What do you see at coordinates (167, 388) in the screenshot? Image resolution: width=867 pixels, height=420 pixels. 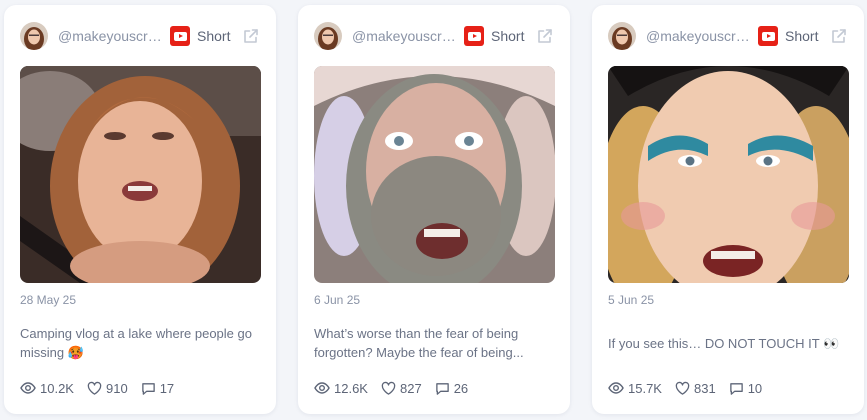 I see `comments-count: 17` at bounding box center [167, 388].